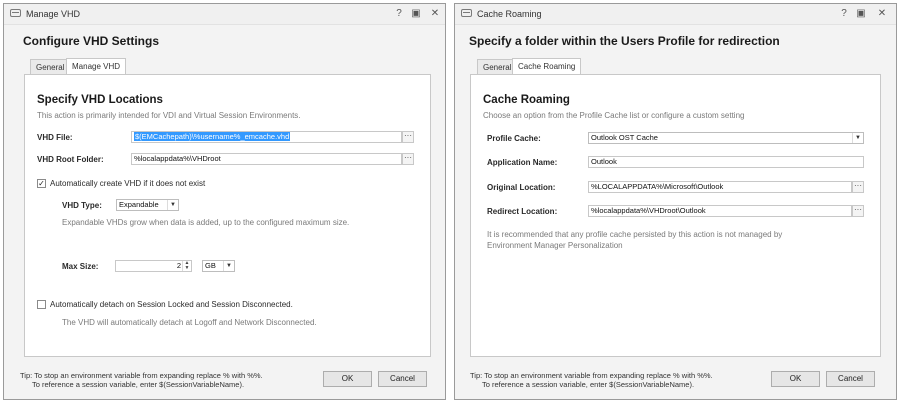 This screenshot has height=405, width=900. What do you see at coordinates (514, 138) in the screenshot?
I see `profile-cache-label: Profile Cache:` at bounding box center [514, 138].